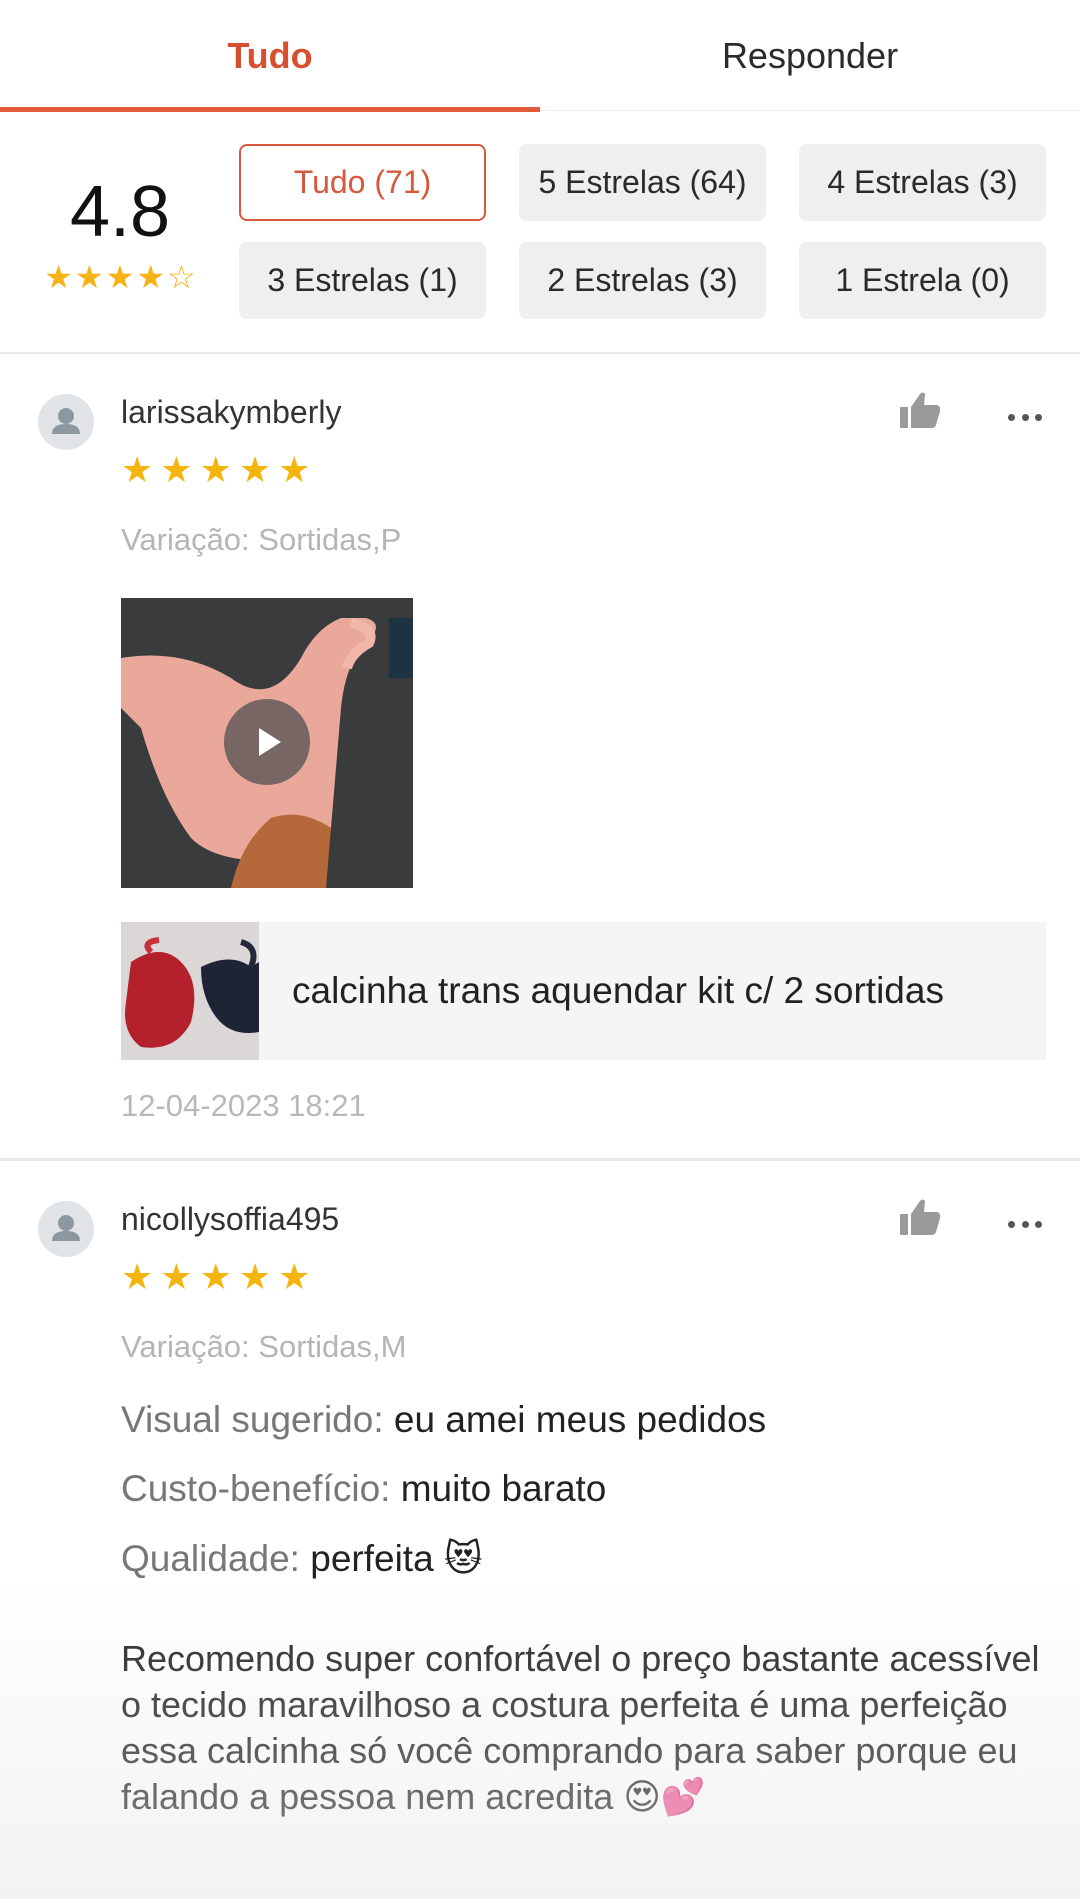 This screenshot has width=1080, height=1899. What do you see at coordinates (231, 412) in the screenshot?
I see `review-username: larissakymberly` at bounding box center [231, 412].